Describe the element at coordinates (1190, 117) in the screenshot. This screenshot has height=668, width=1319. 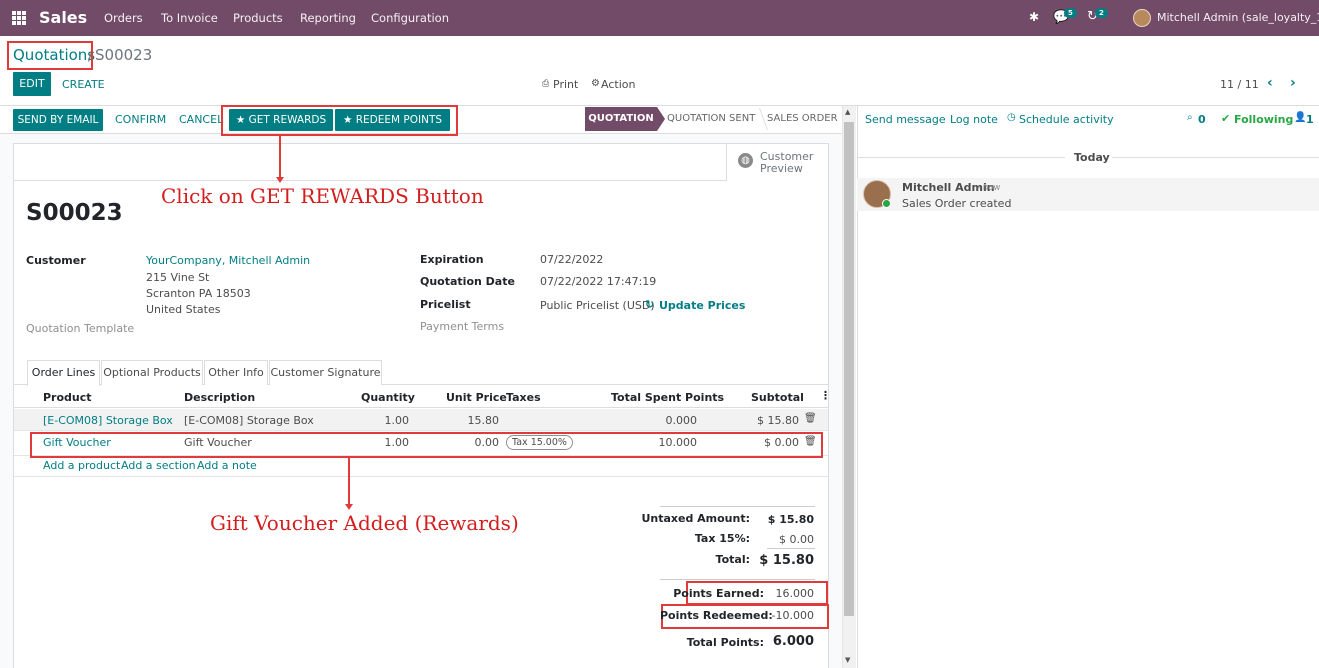
I see `paperclip-icon: ⌕` at that location.